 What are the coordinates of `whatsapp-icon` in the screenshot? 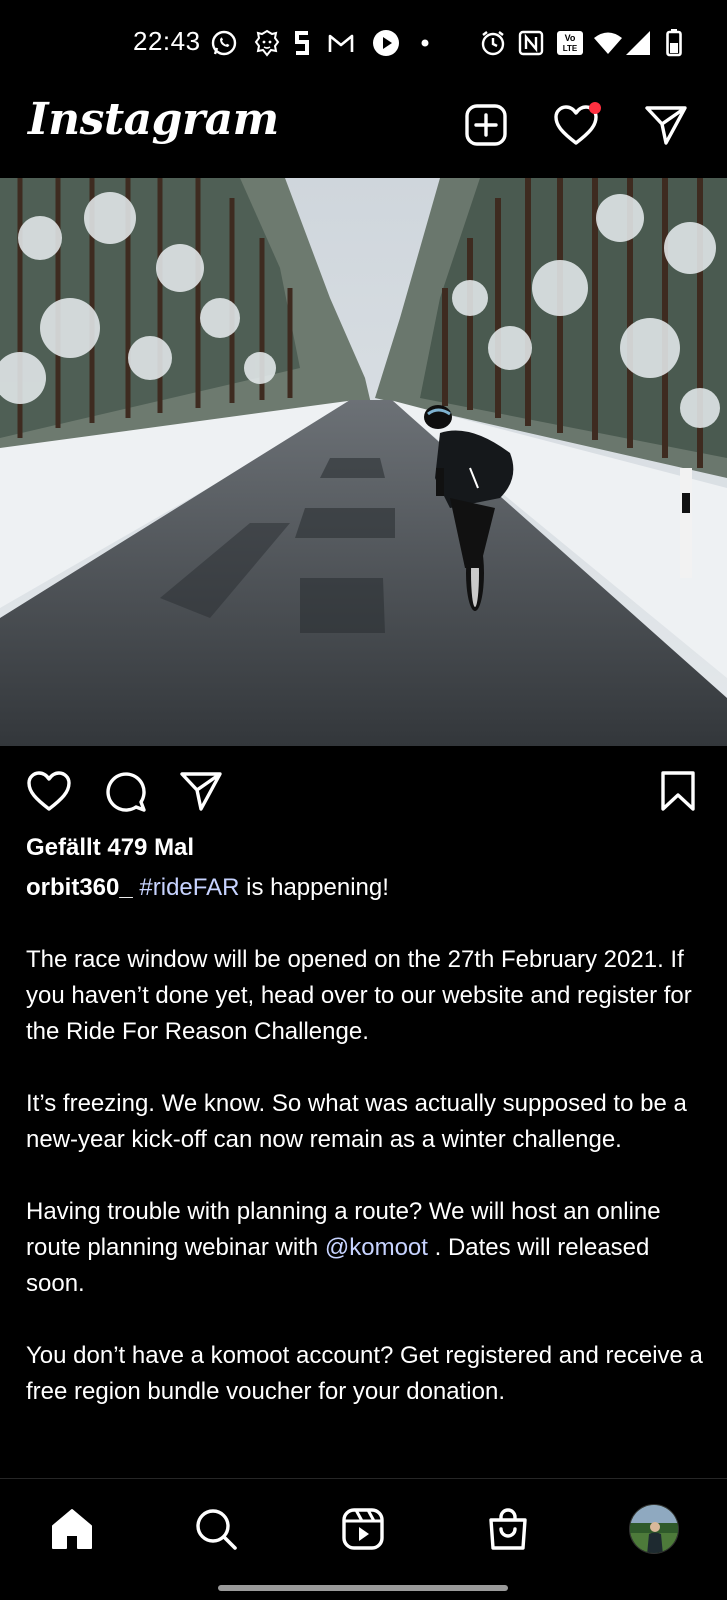 It's located at (224, 43).